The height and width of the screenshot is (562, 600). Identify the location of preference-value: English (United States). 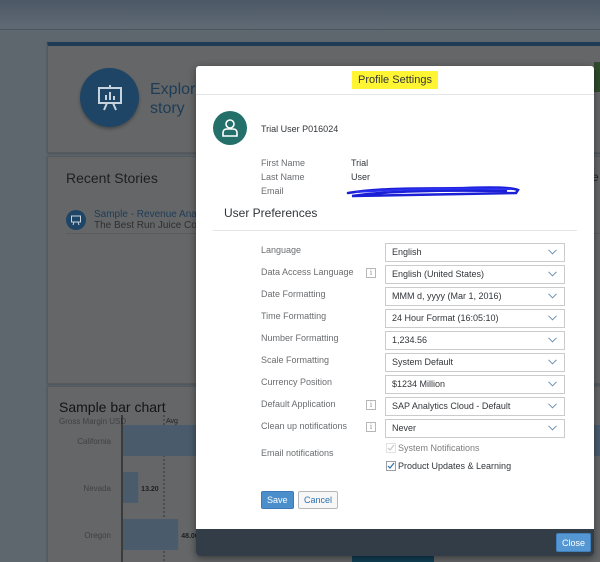
(438, 274).